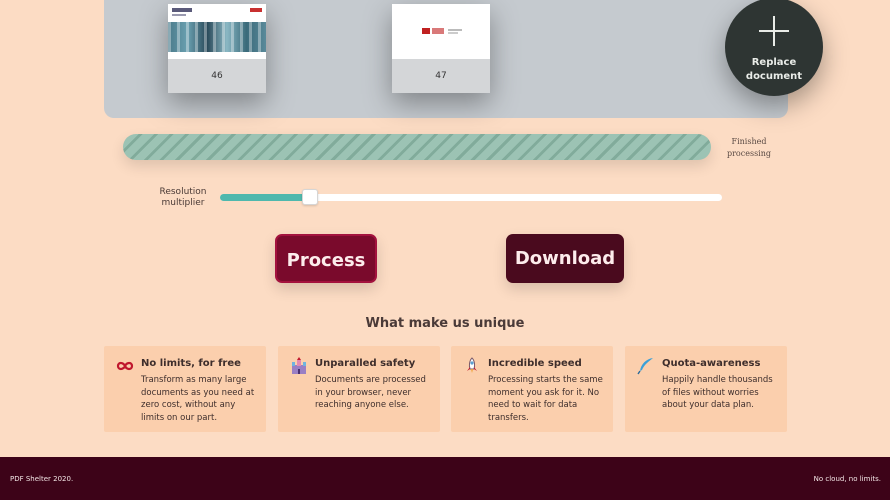  I want to click on replace-document-button: Replace document, so click(774, 48).